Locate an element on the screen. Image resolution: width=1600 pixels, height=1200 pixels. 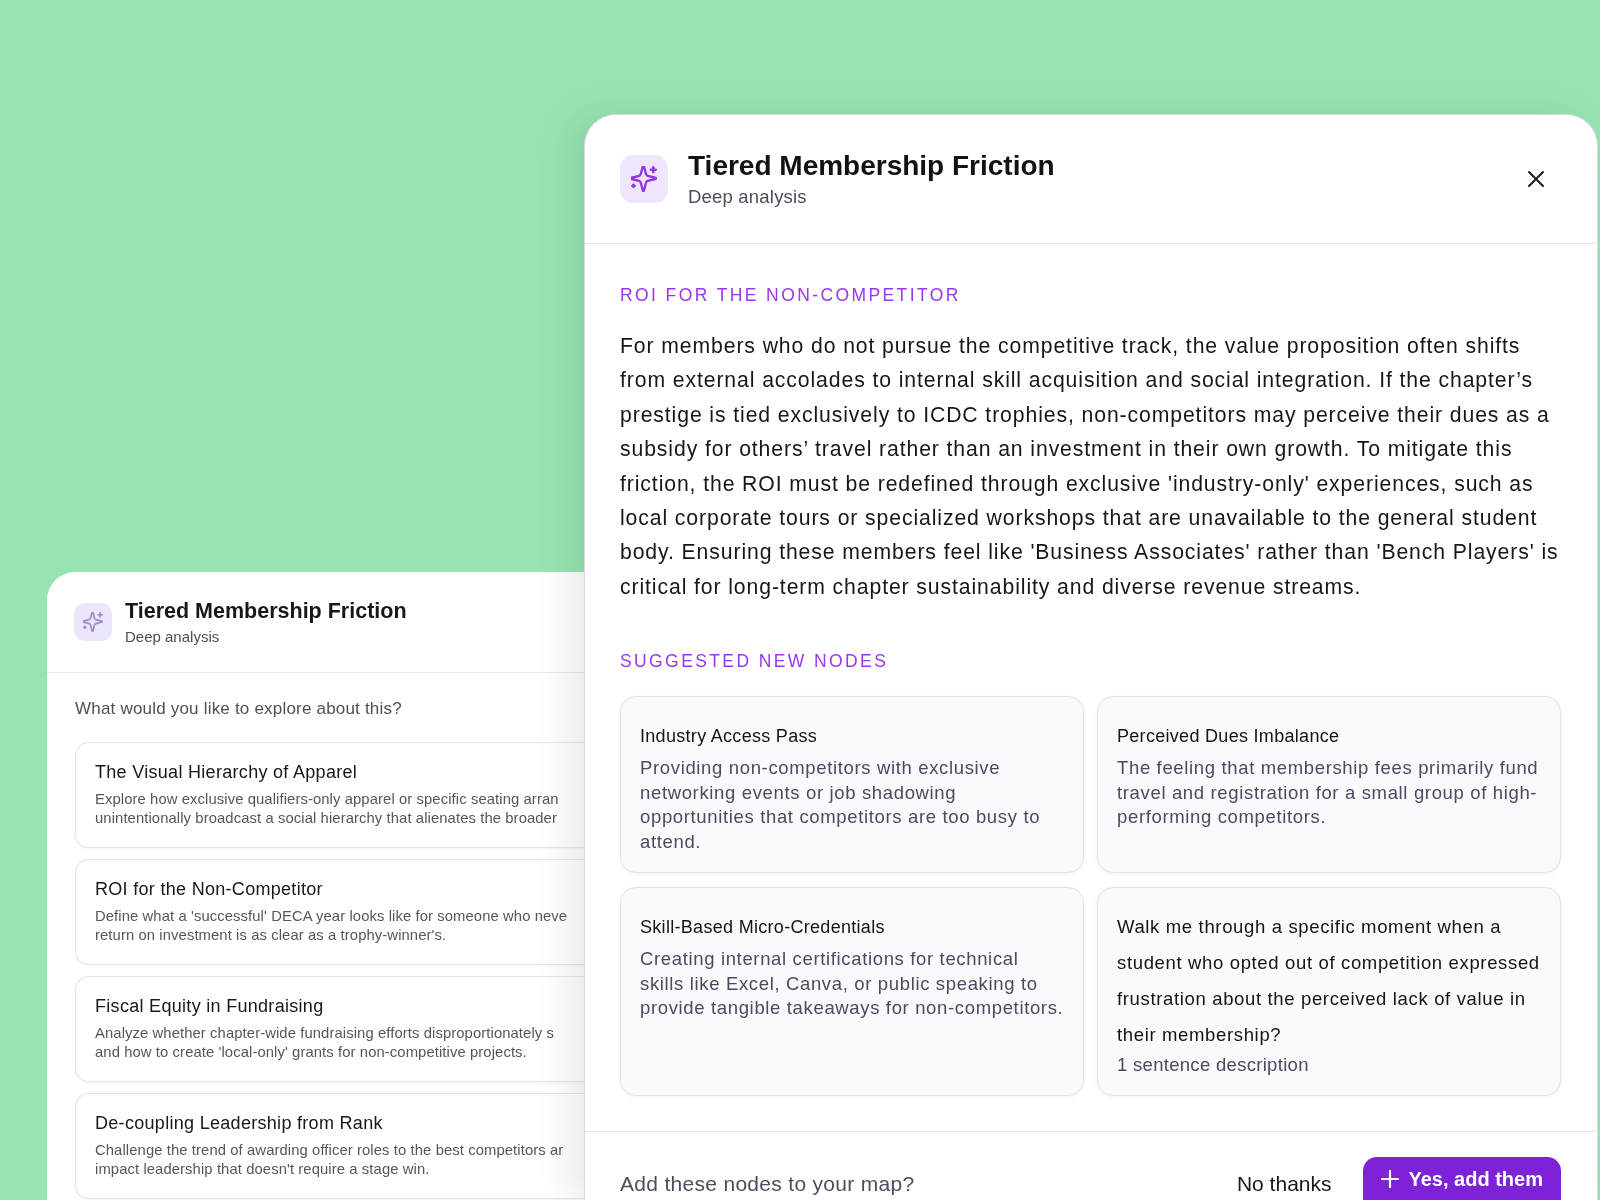
option-title: The Visual Hierarchy of Apparel is located at coordinates (227, 772).